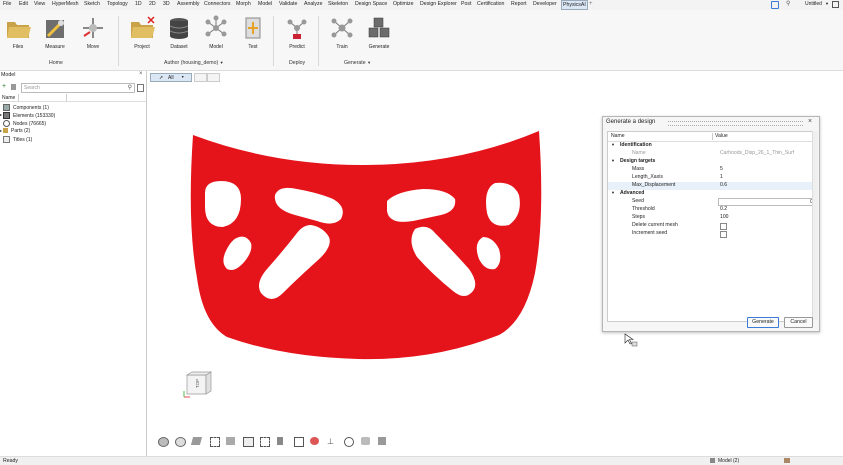 This screenshot has width=843, height=465. I want to click on menu-morph: Morph, so click(243, 4).